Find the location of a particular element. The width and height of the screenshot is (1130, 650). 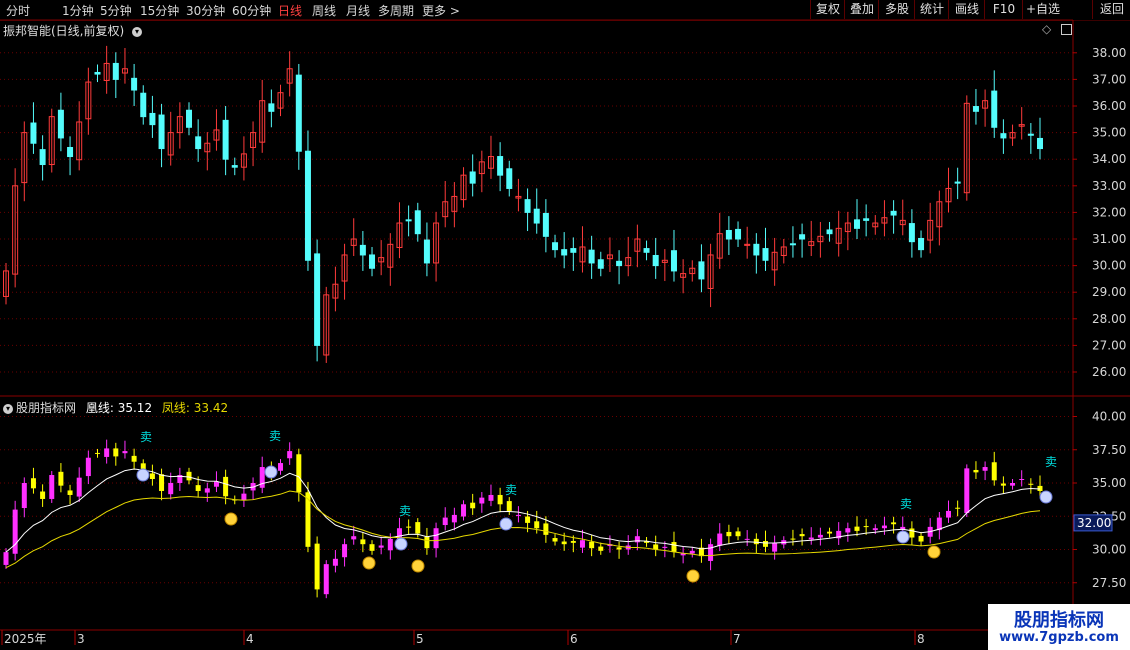

price-axis-label: 35.00 is located at coordinates (1109, 133).